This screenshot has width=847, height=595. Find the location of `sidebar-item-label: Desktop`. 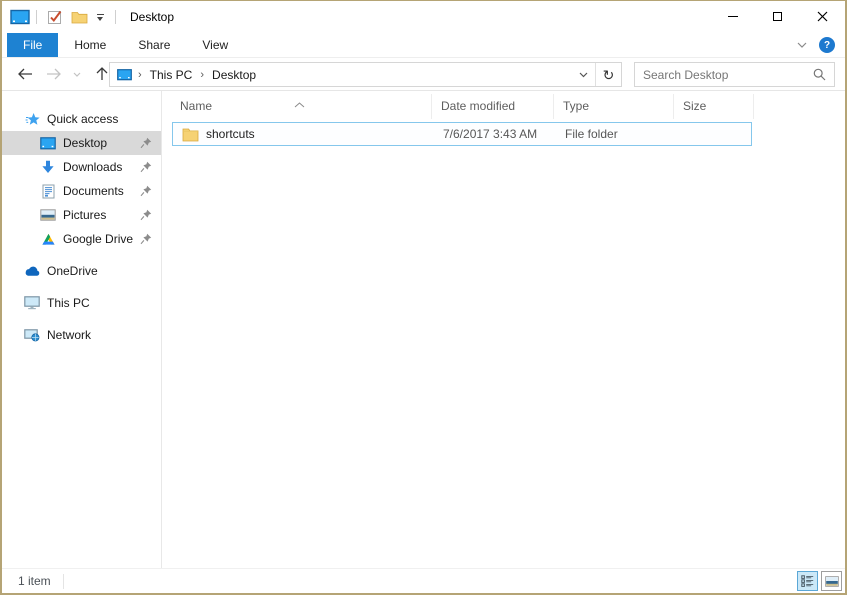

sidebar-item-label: Desktop is located at coordinates (85, 143).